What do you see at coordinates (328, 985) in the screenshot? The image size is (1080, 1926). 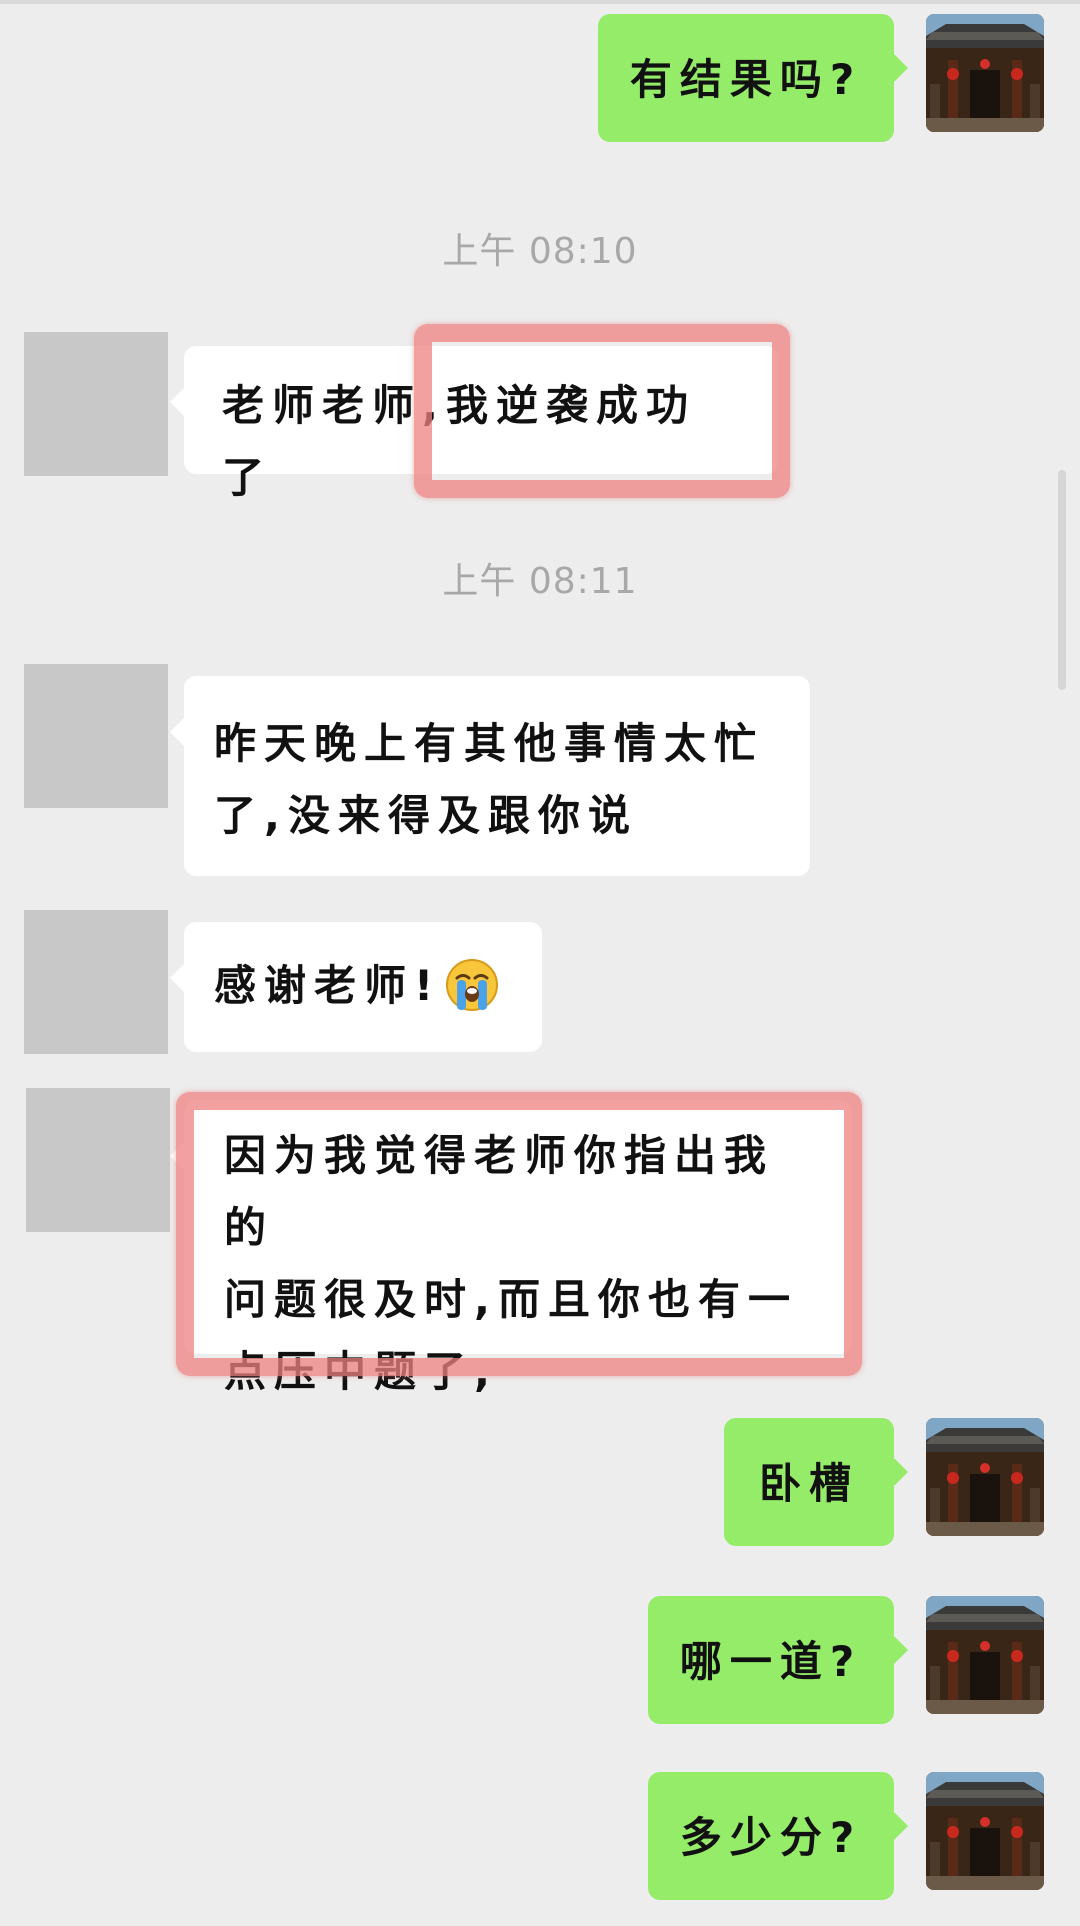 I see `message-text: 感谢老师!` at bounding box center [328, 985].